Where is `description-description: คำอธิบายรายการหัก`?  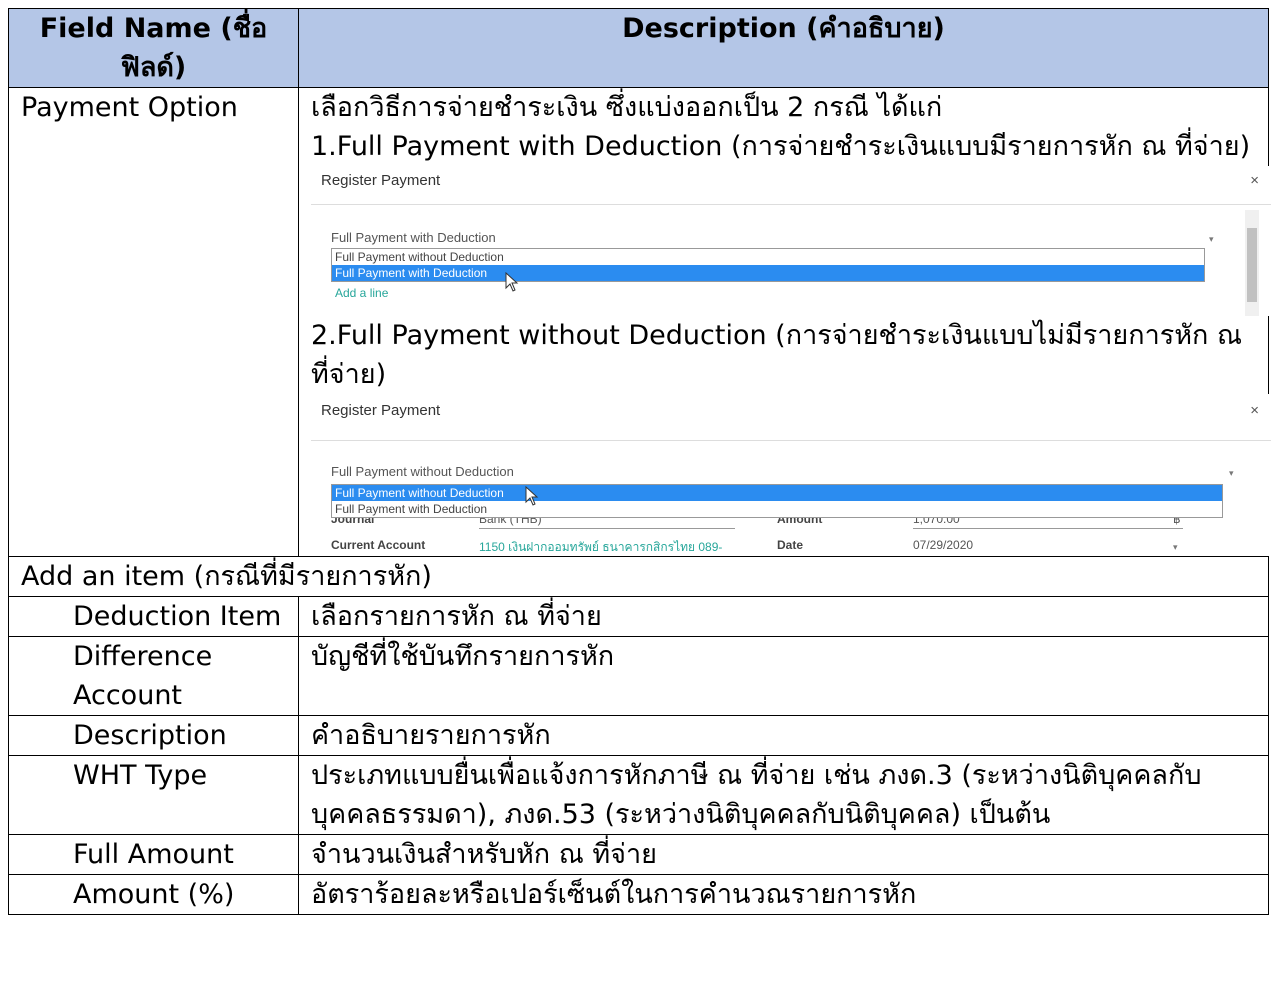
description-description: คำอธิบายรายการหัก is located at coordinates (783, 735).